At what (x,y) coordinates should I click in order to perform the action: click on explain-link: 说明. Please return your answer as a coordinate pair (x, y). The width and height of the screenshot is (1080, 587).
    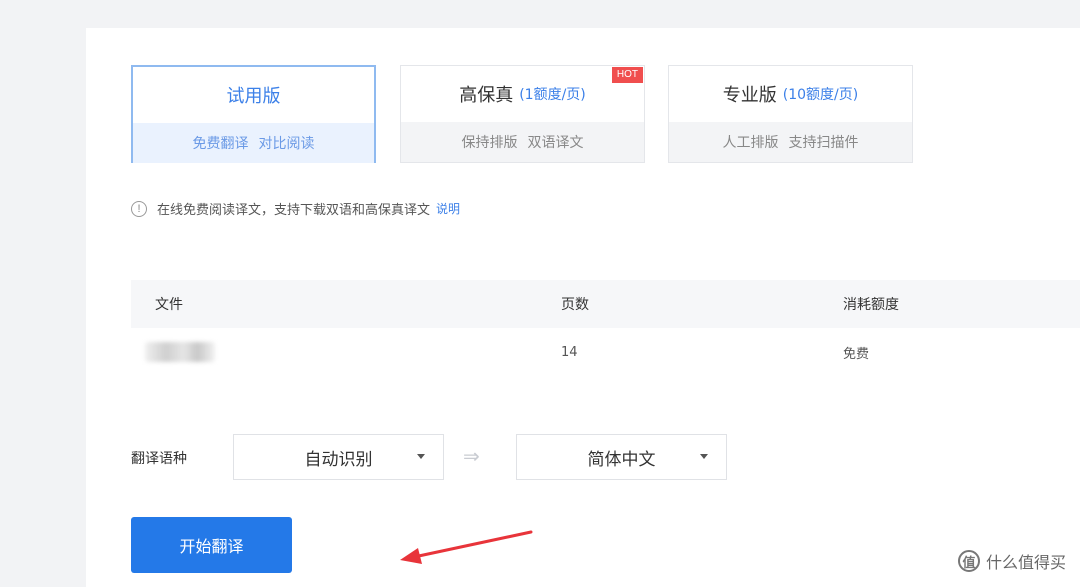
    Looking at the image, I should click on (448, 208).